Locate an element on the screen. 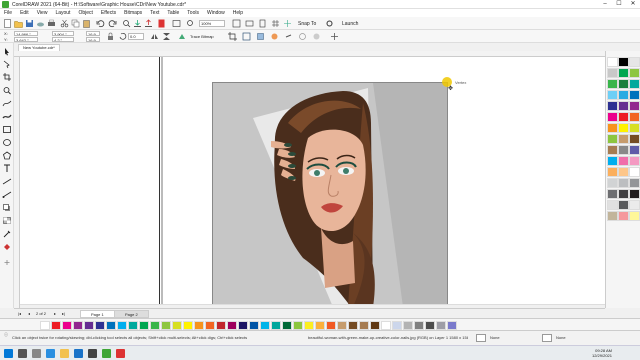  undo-icon is located at coordinates (100, 23).